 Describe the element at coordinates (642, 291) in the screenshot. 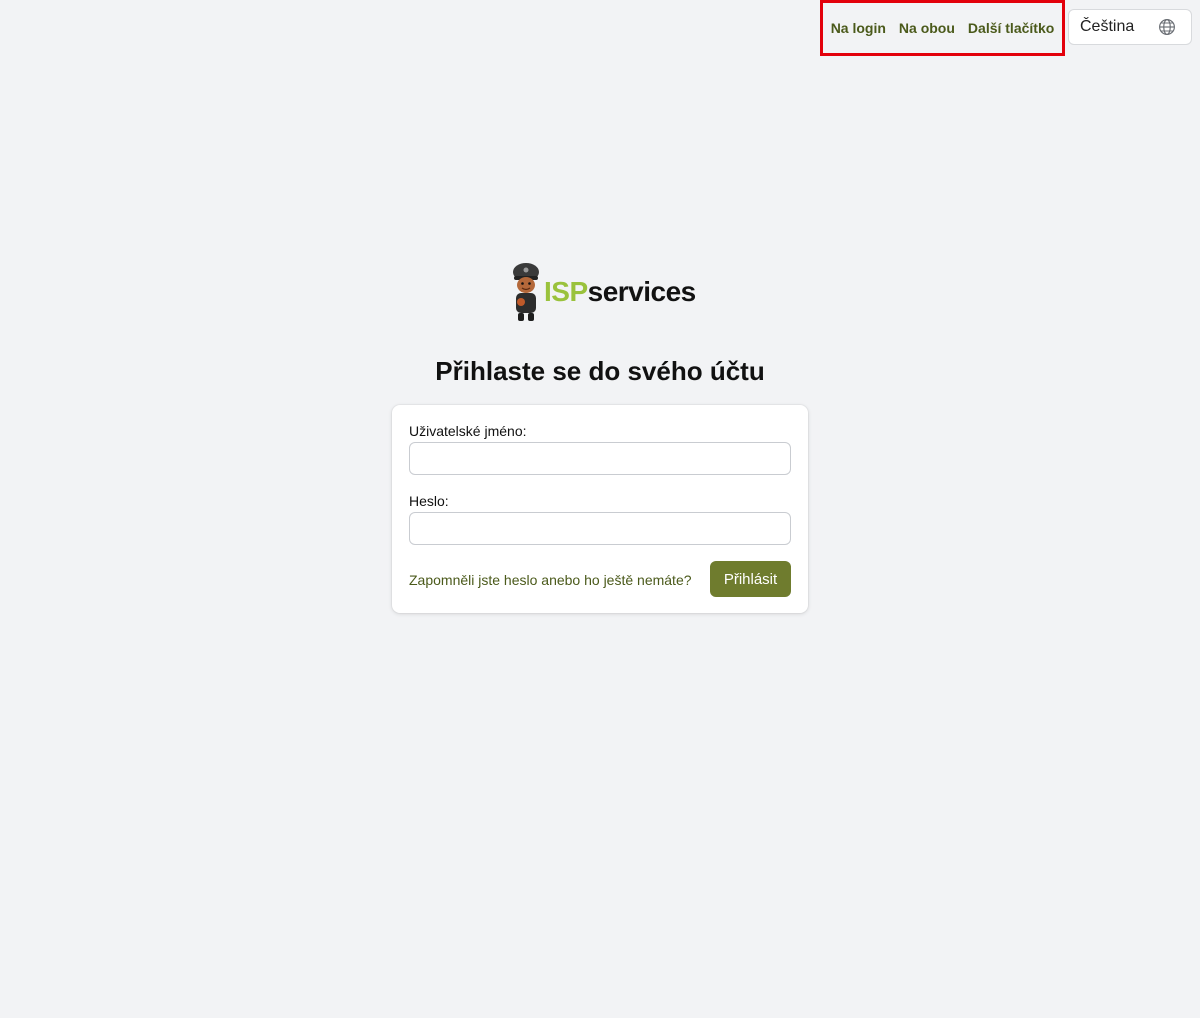

I see `brand-services: services` at that location.